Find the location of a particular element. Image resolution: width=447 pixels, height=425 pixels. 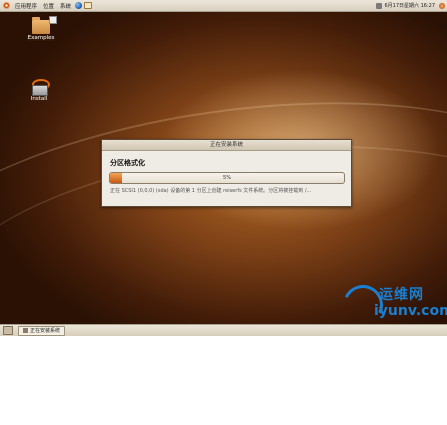

desktop-icon-install: Install is located at coordinates (39, 90).